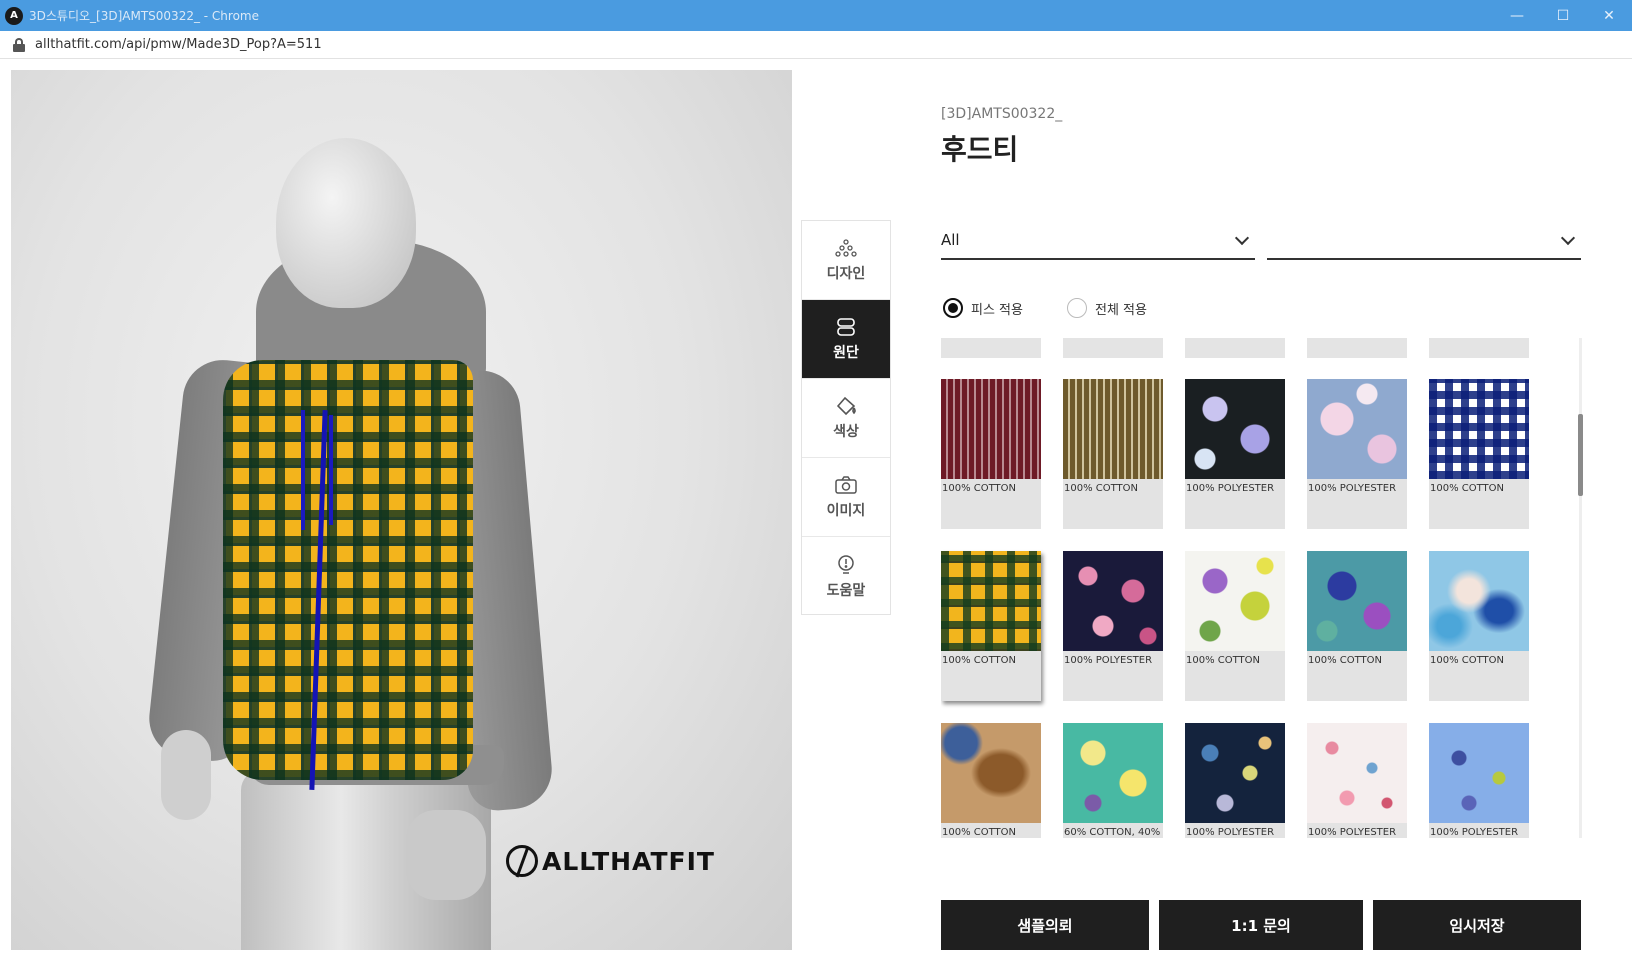 This screenshot has width=1632, height=960. What do you see at coordinates (846, 590) in the screenshot?
I see `tool-help-label: 도움말` at bounding box center [846, 590].